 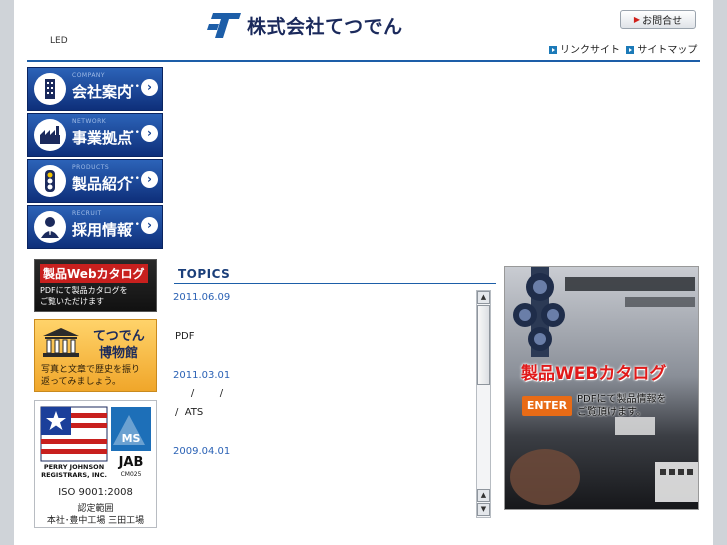 What do you see at coordinates (102, 92) in the screenshot?
I see `nav-label: 会社案内` at bounding box center [102, 92].